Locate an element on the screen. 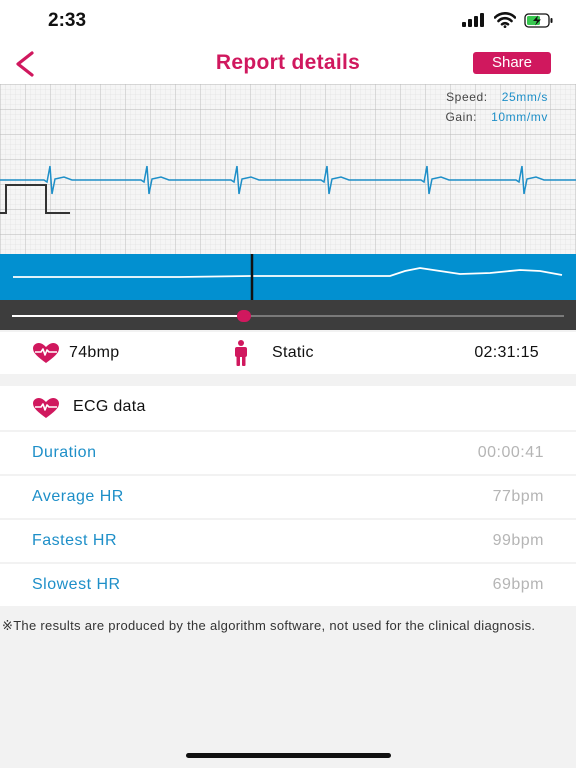 This screenshot has width=576, height=768. stat-label: Duration is located at coordinates (64, 452).